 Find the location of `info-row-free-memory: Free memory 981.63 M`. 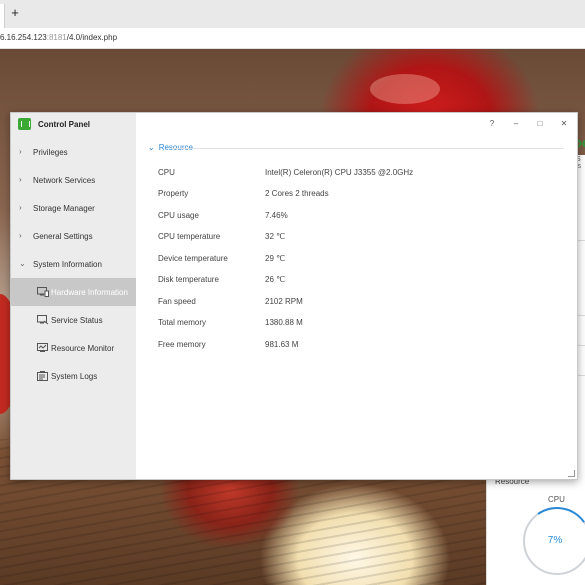

info-row-free-memory: Free memory 981.63 M is located at coordinates (358, 347).